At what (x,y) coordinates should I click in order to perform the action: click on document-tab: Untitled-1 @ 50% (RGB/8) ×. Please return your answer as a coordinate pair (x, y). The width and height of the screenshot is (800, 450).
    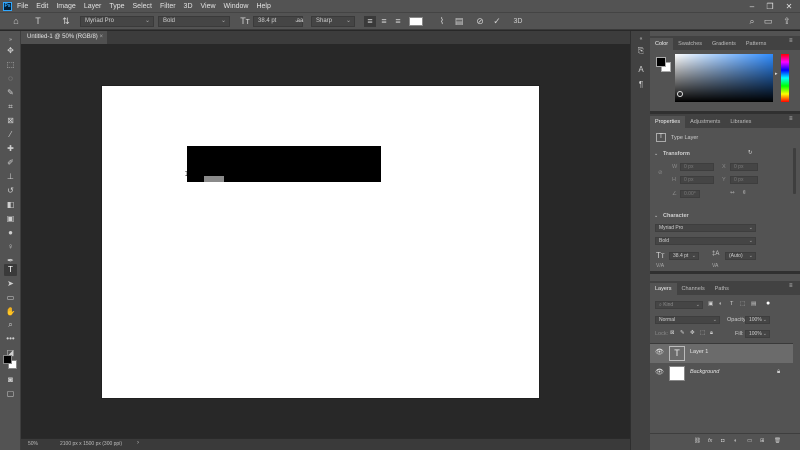
    Looking at the image, I should click on (64, 37).